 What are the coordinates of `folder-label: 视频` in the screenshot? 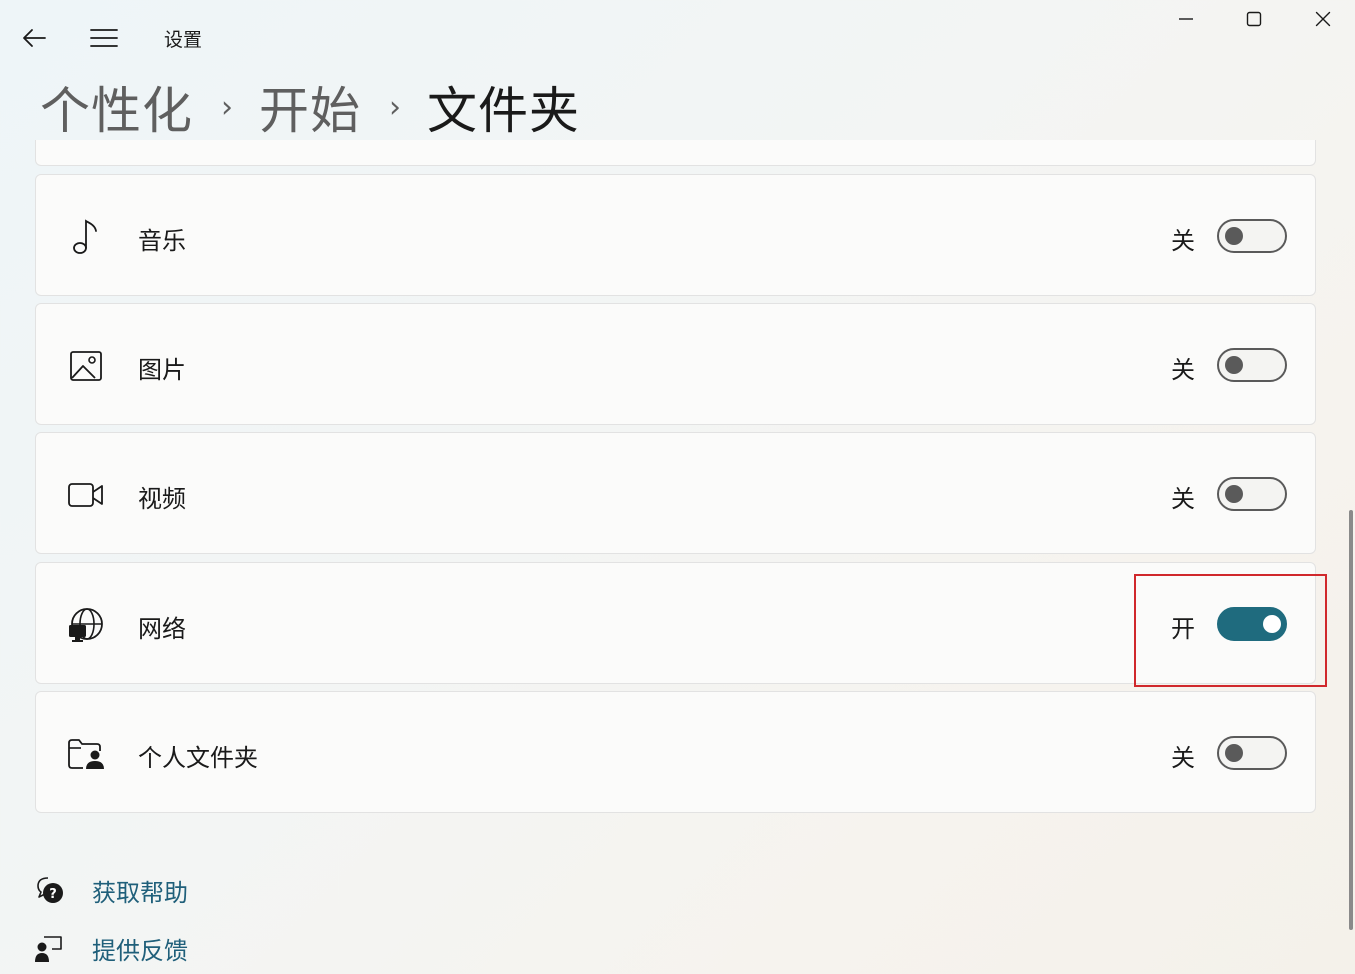 It's located at (162, 499).